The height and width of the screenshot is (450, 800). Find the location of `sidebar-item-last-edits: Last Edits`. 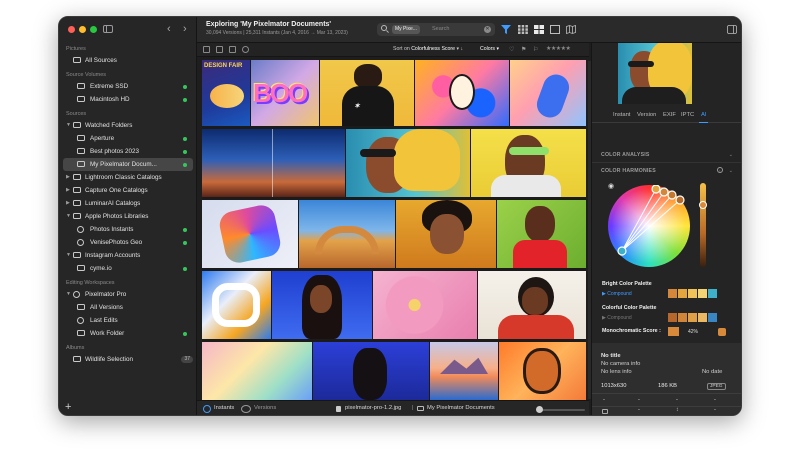

sidebar-item-last-edits: Last Edits is located at coordinates (128, 320).